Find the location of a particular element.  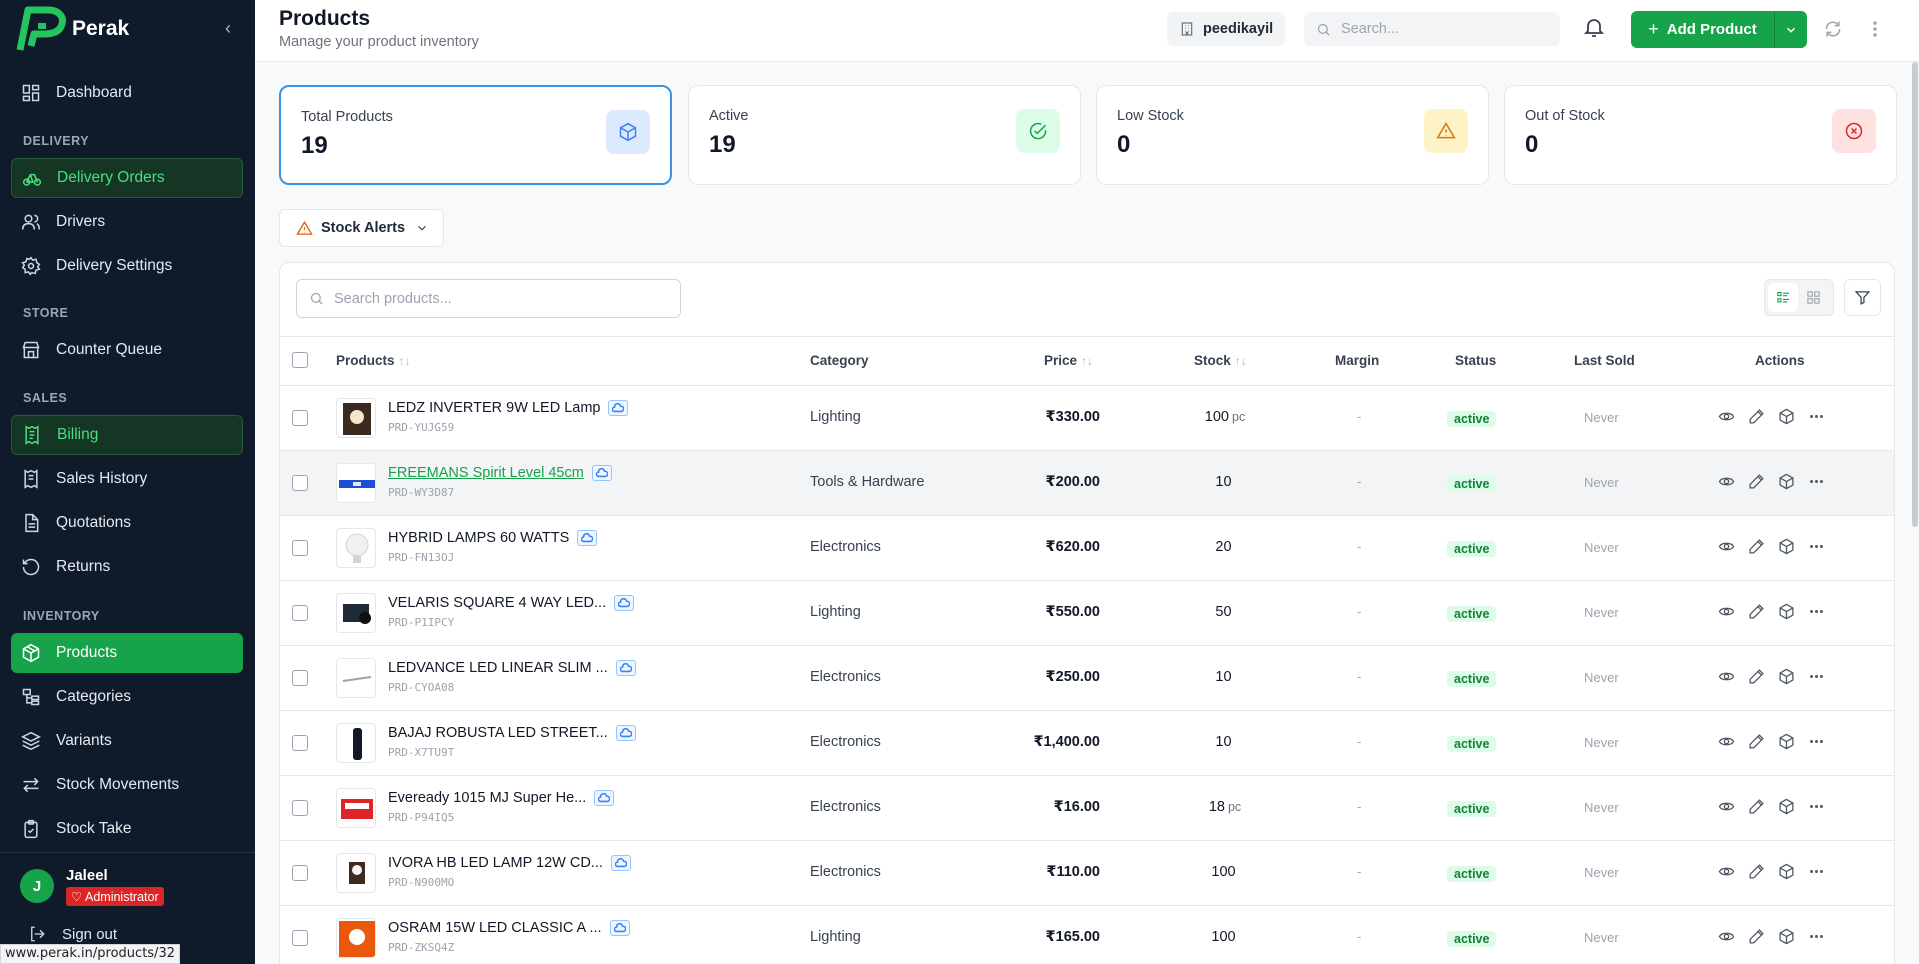

add-product-button: + Add Product is located at coordinates (1719, 29).